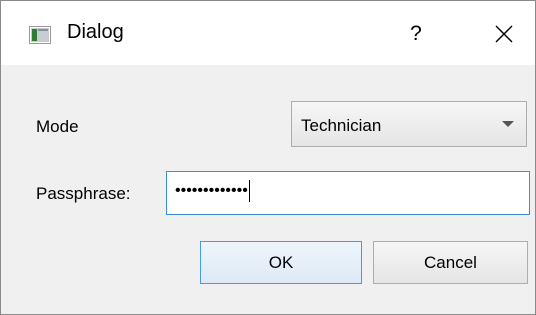 This screenshot has height=315, width=536. What do you see at coordinates (249, 191) in the screenshot?
I see `text-caret` at bounding box center [249, 191].